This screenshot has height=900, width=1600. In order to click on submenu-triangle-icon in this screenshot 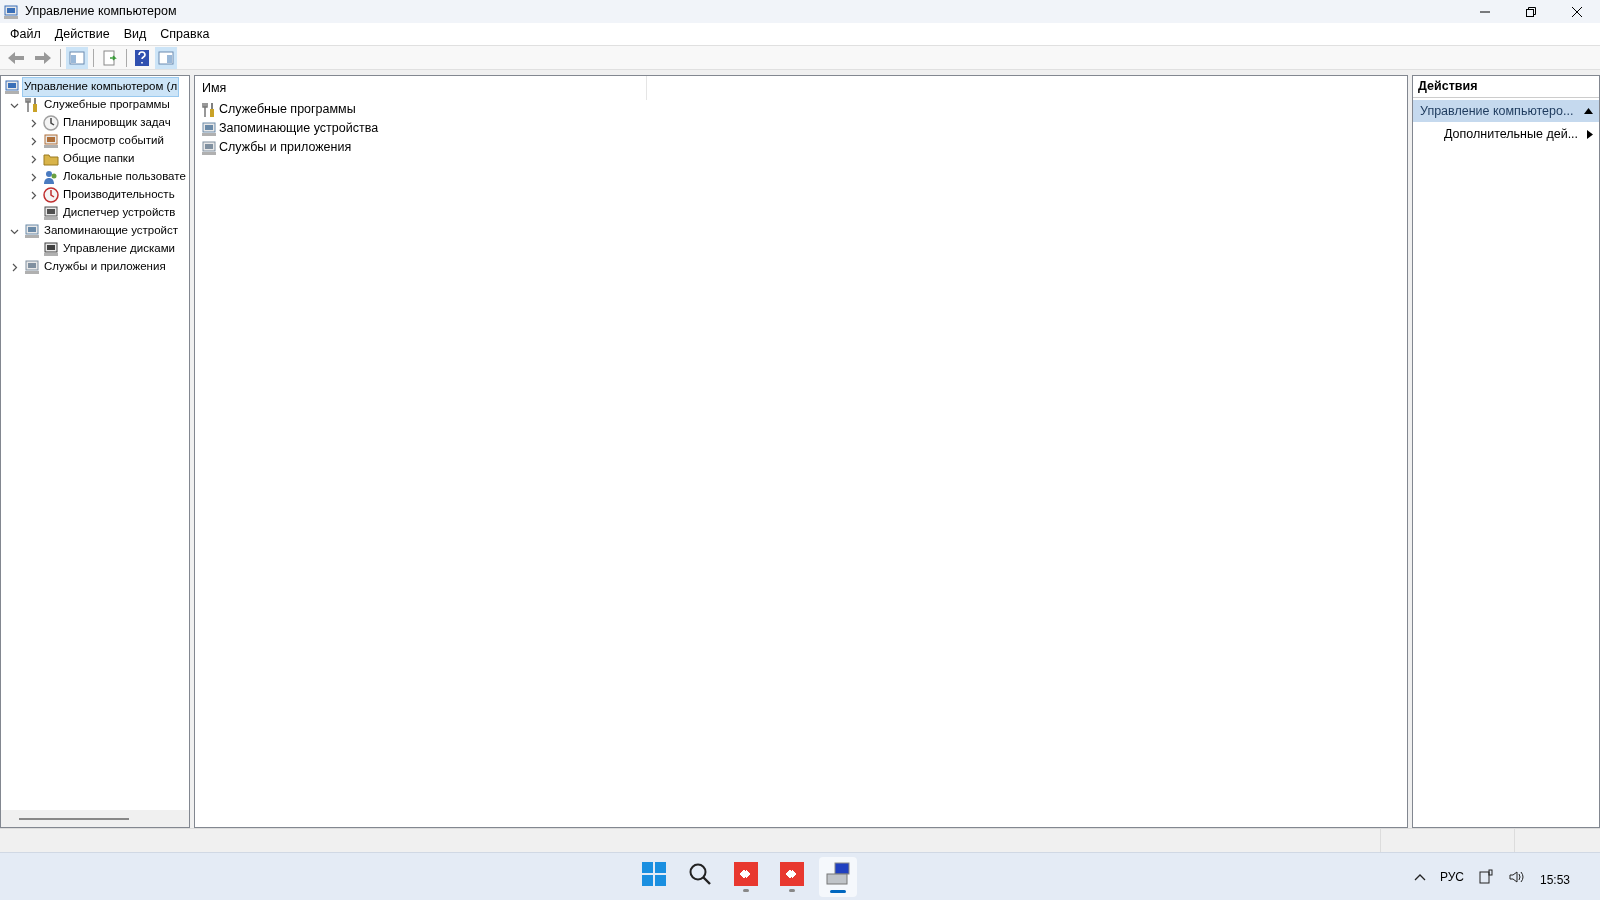, I will do `click(1590, 134)`.